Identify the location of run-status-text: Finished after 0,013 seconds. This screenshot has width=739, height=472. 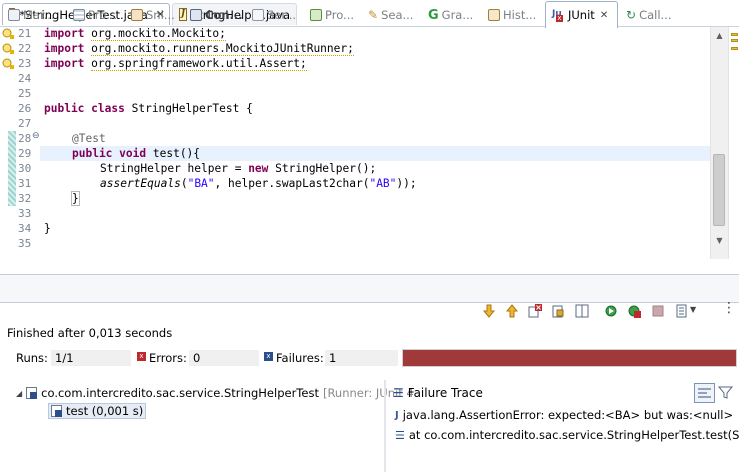
(90, 333).